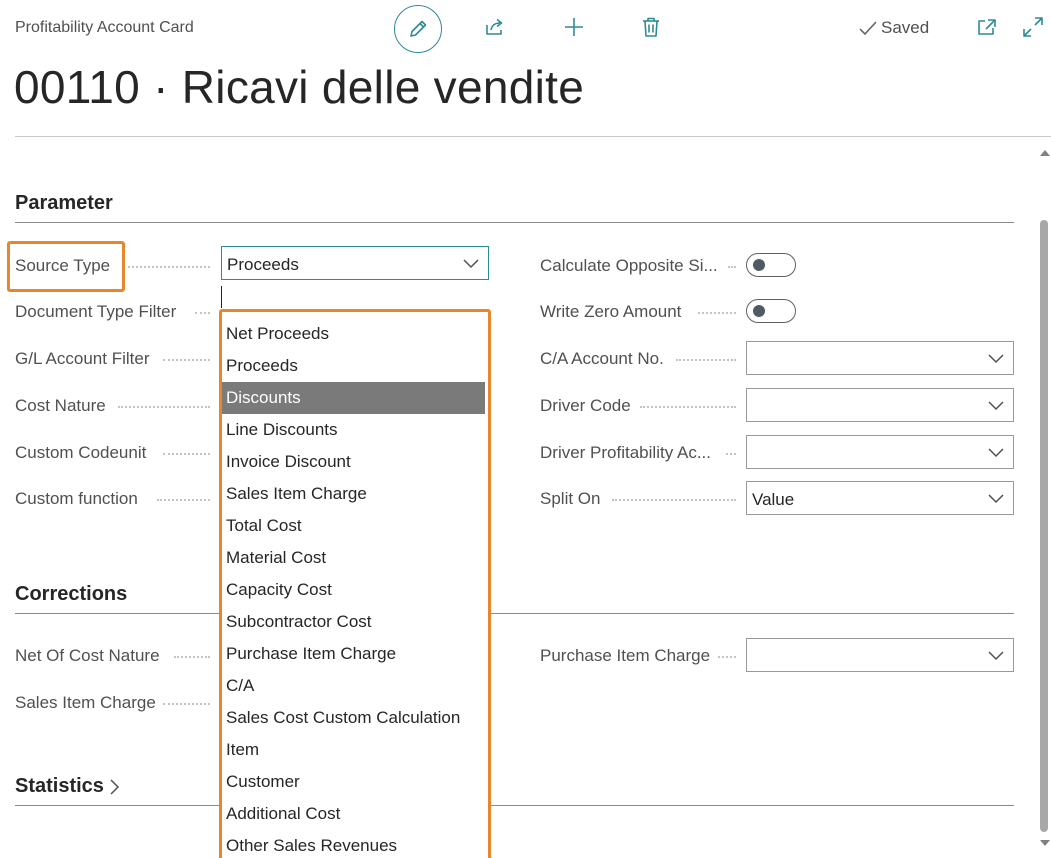 The width and height of the screenshot is (1051, 858). What do you see at coordinates (186, 454) in the screenshot?
I see `custom-codeunit-leader` at bounding box center [186, 454].